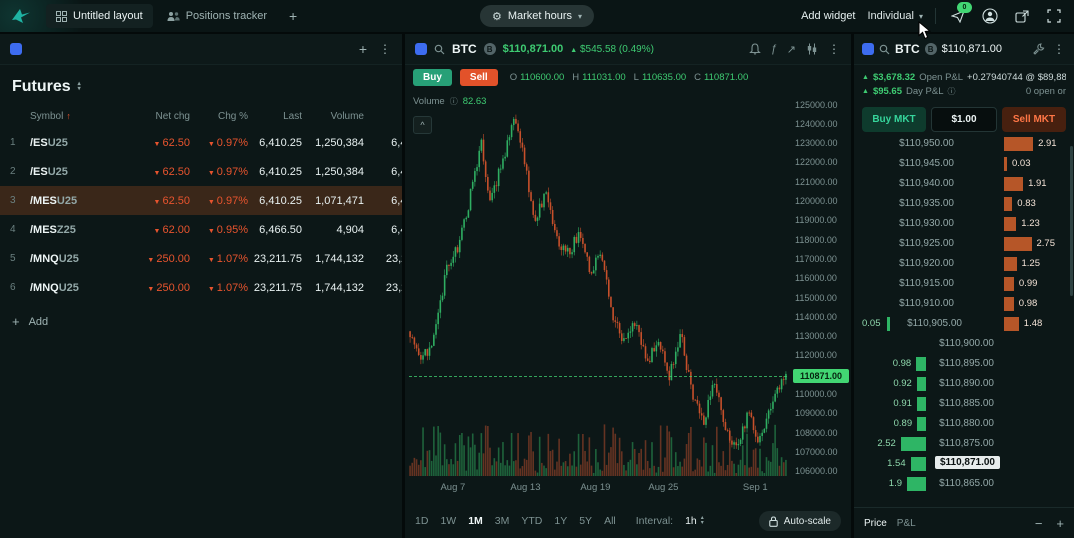 The height and width of the screenshot is (538, 1074). I want to click on col-net-chg: Net chg, so click(155, 116).